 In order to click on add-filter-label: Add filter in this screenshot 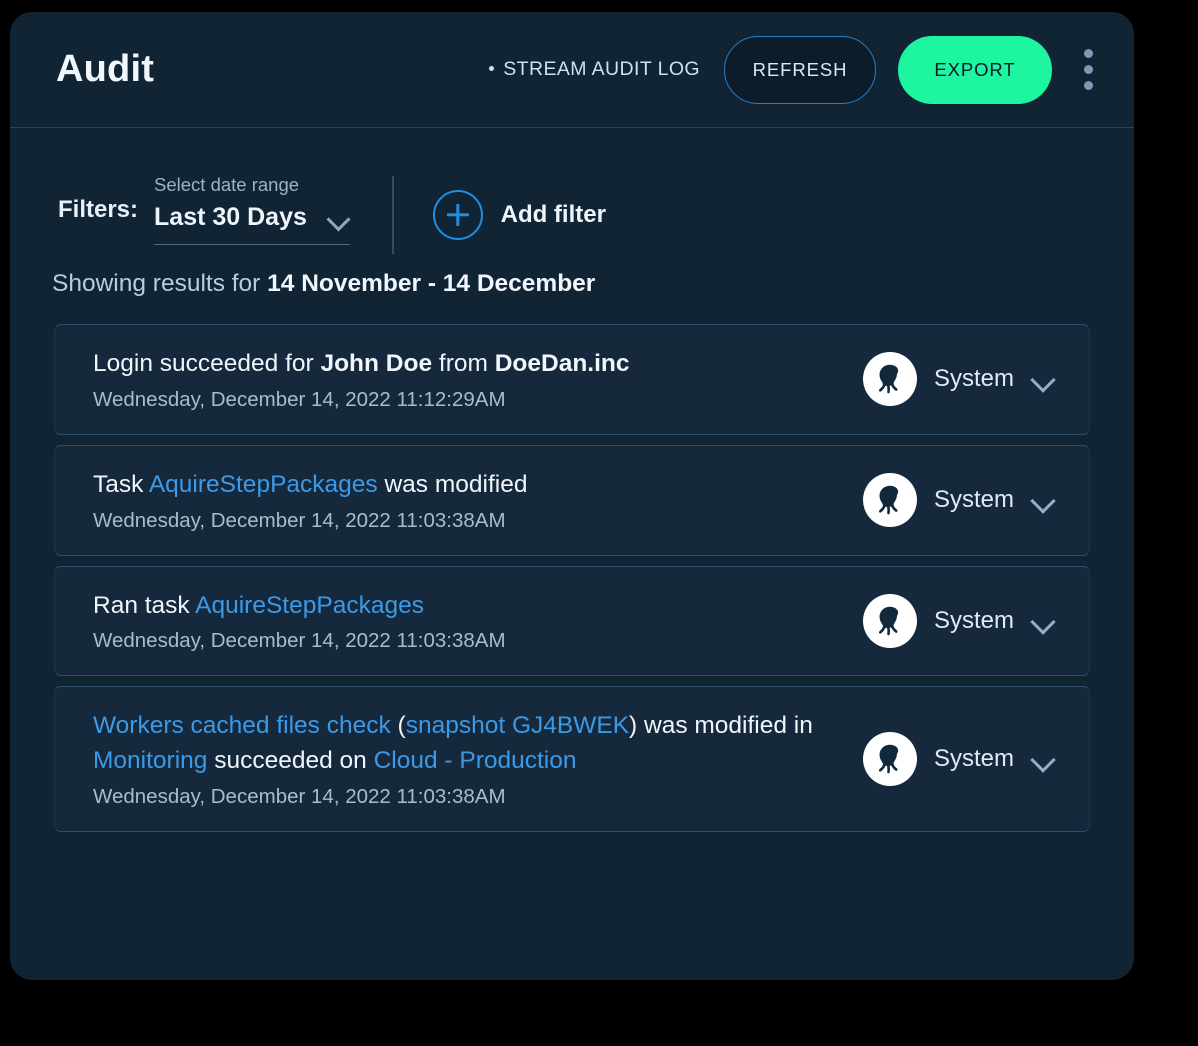, I will do `click(553, 214)`.